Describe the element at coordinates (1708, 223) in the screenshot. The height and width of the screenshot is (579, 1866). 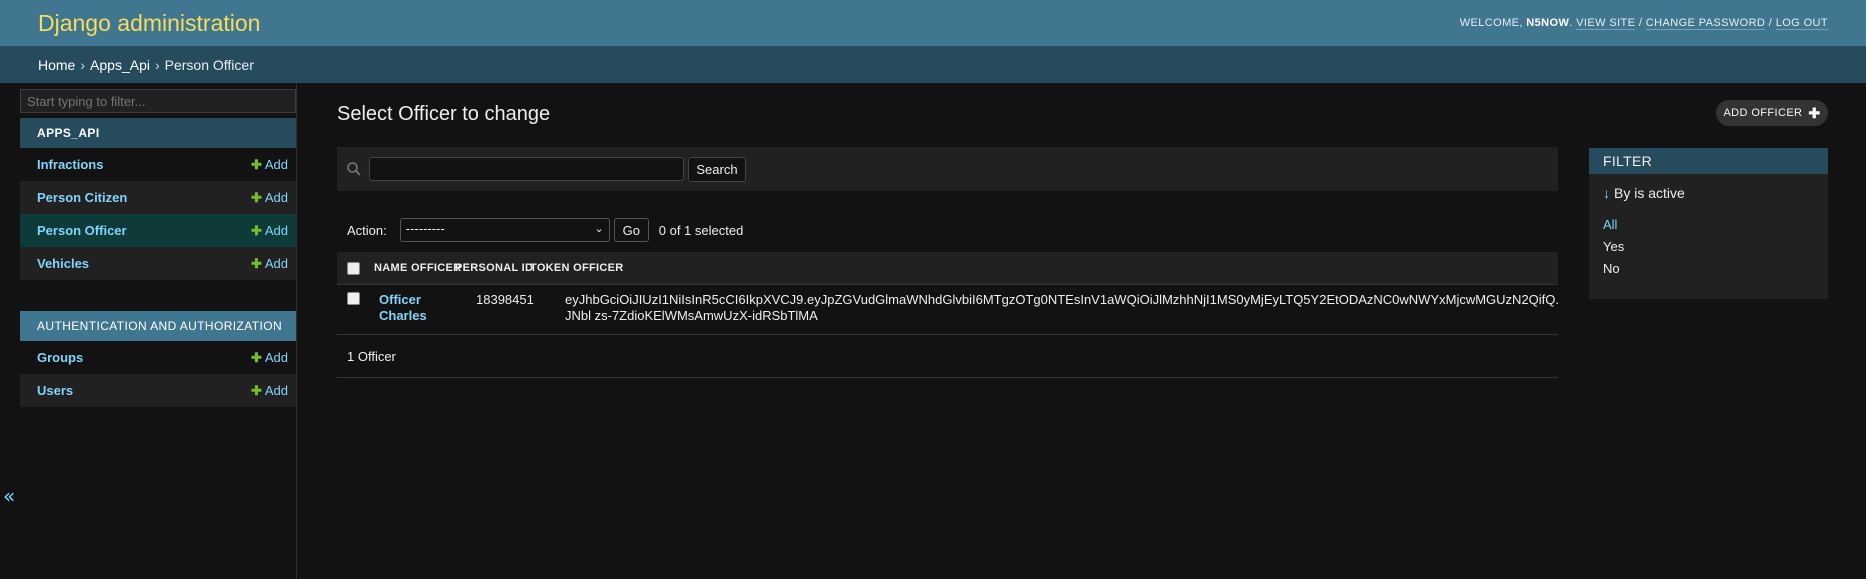
I see `changelist-filter: FILTER ↓ By is active All Yes No` at that location.